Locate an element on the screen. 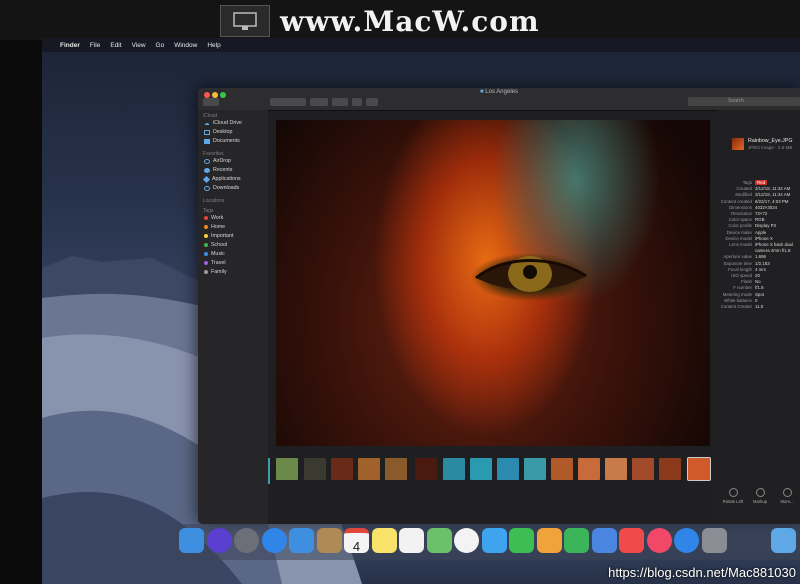 The height and width of the screenshot is (584, 800). metadata-key: Content created is located at coordinates (736, 201).